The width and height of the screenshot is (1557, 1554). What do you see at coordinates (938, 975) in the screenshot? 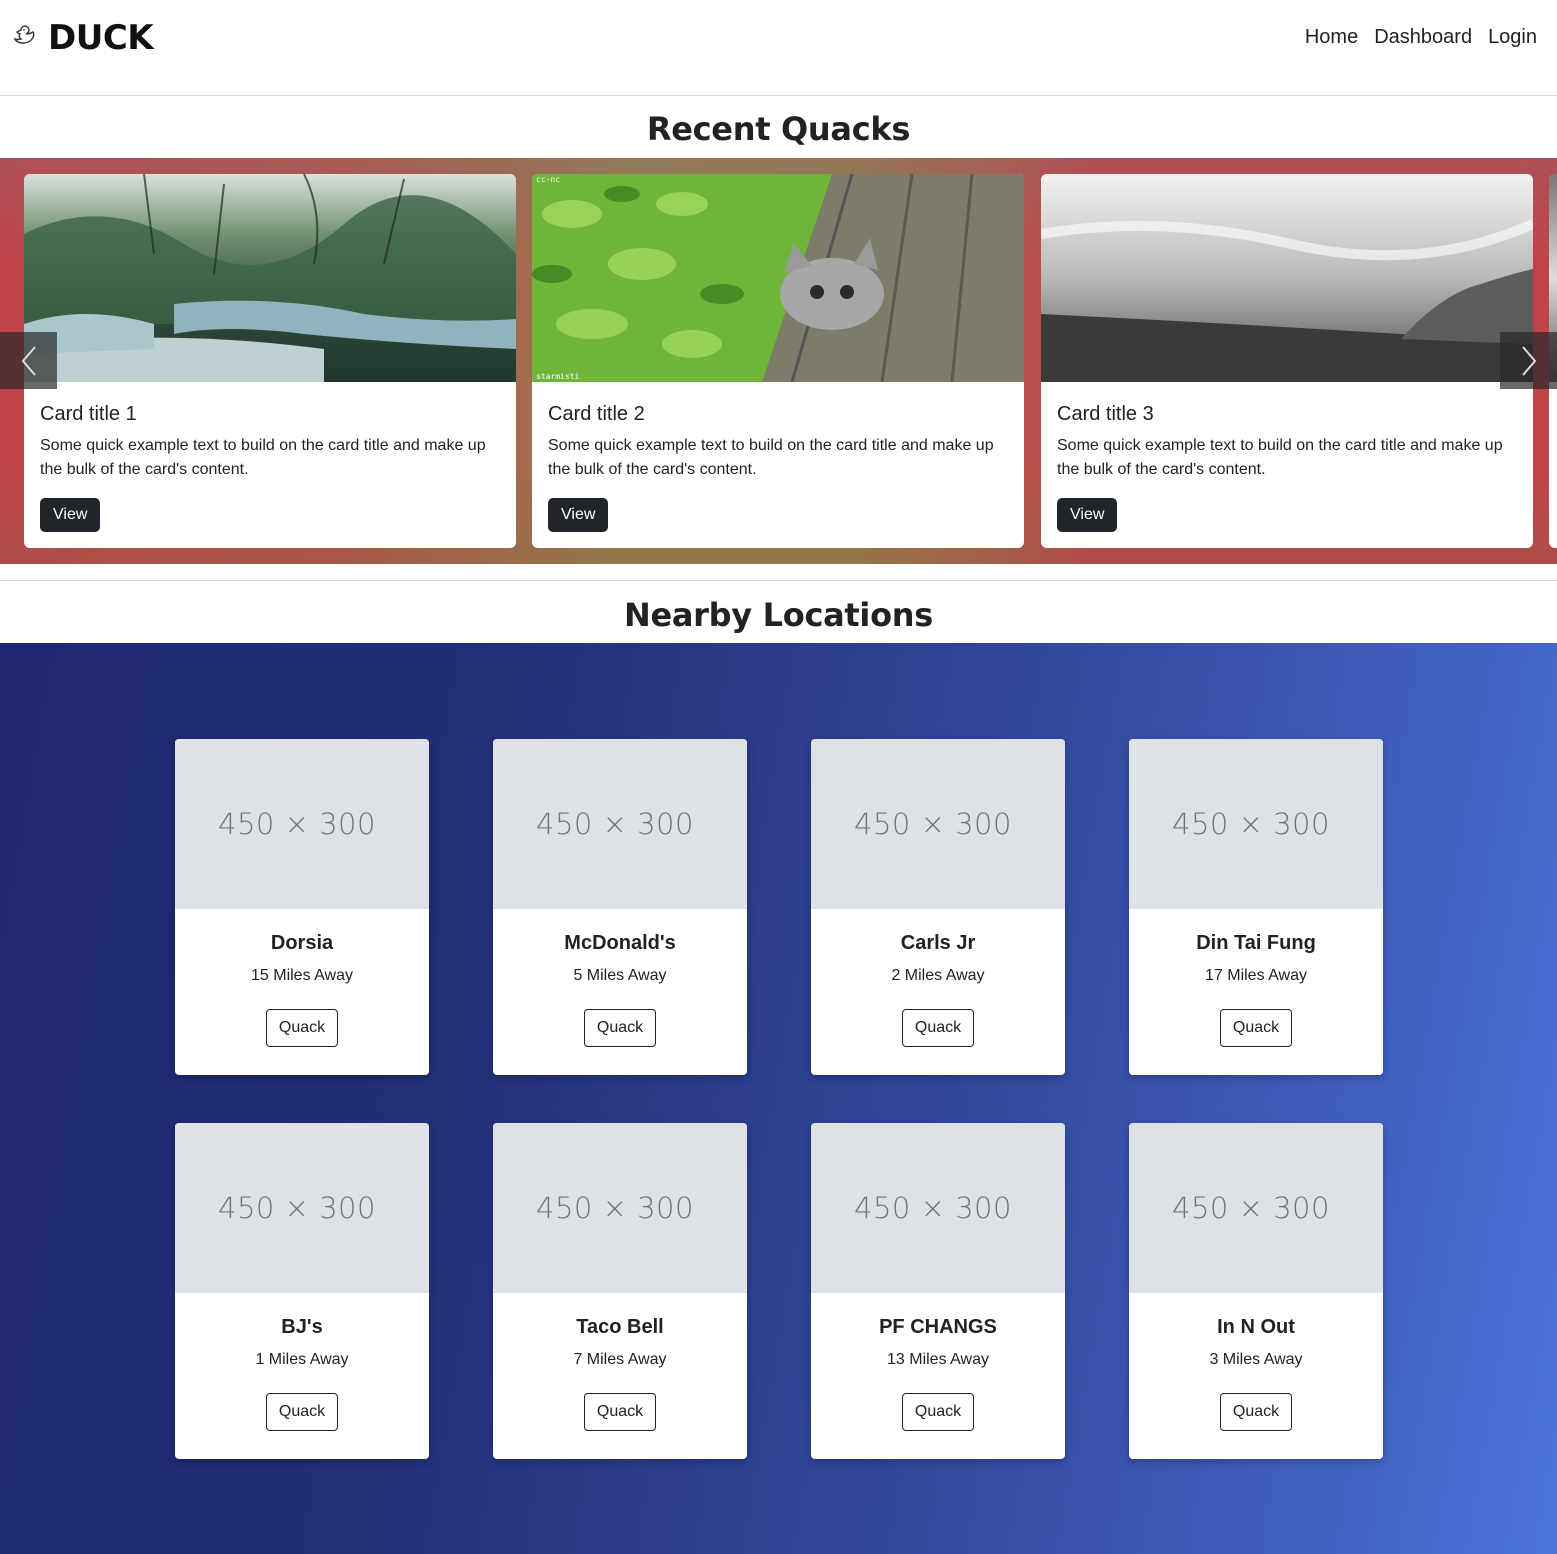
I see `location-distance: 2 Miles Away` at bounding box center [938, 975].